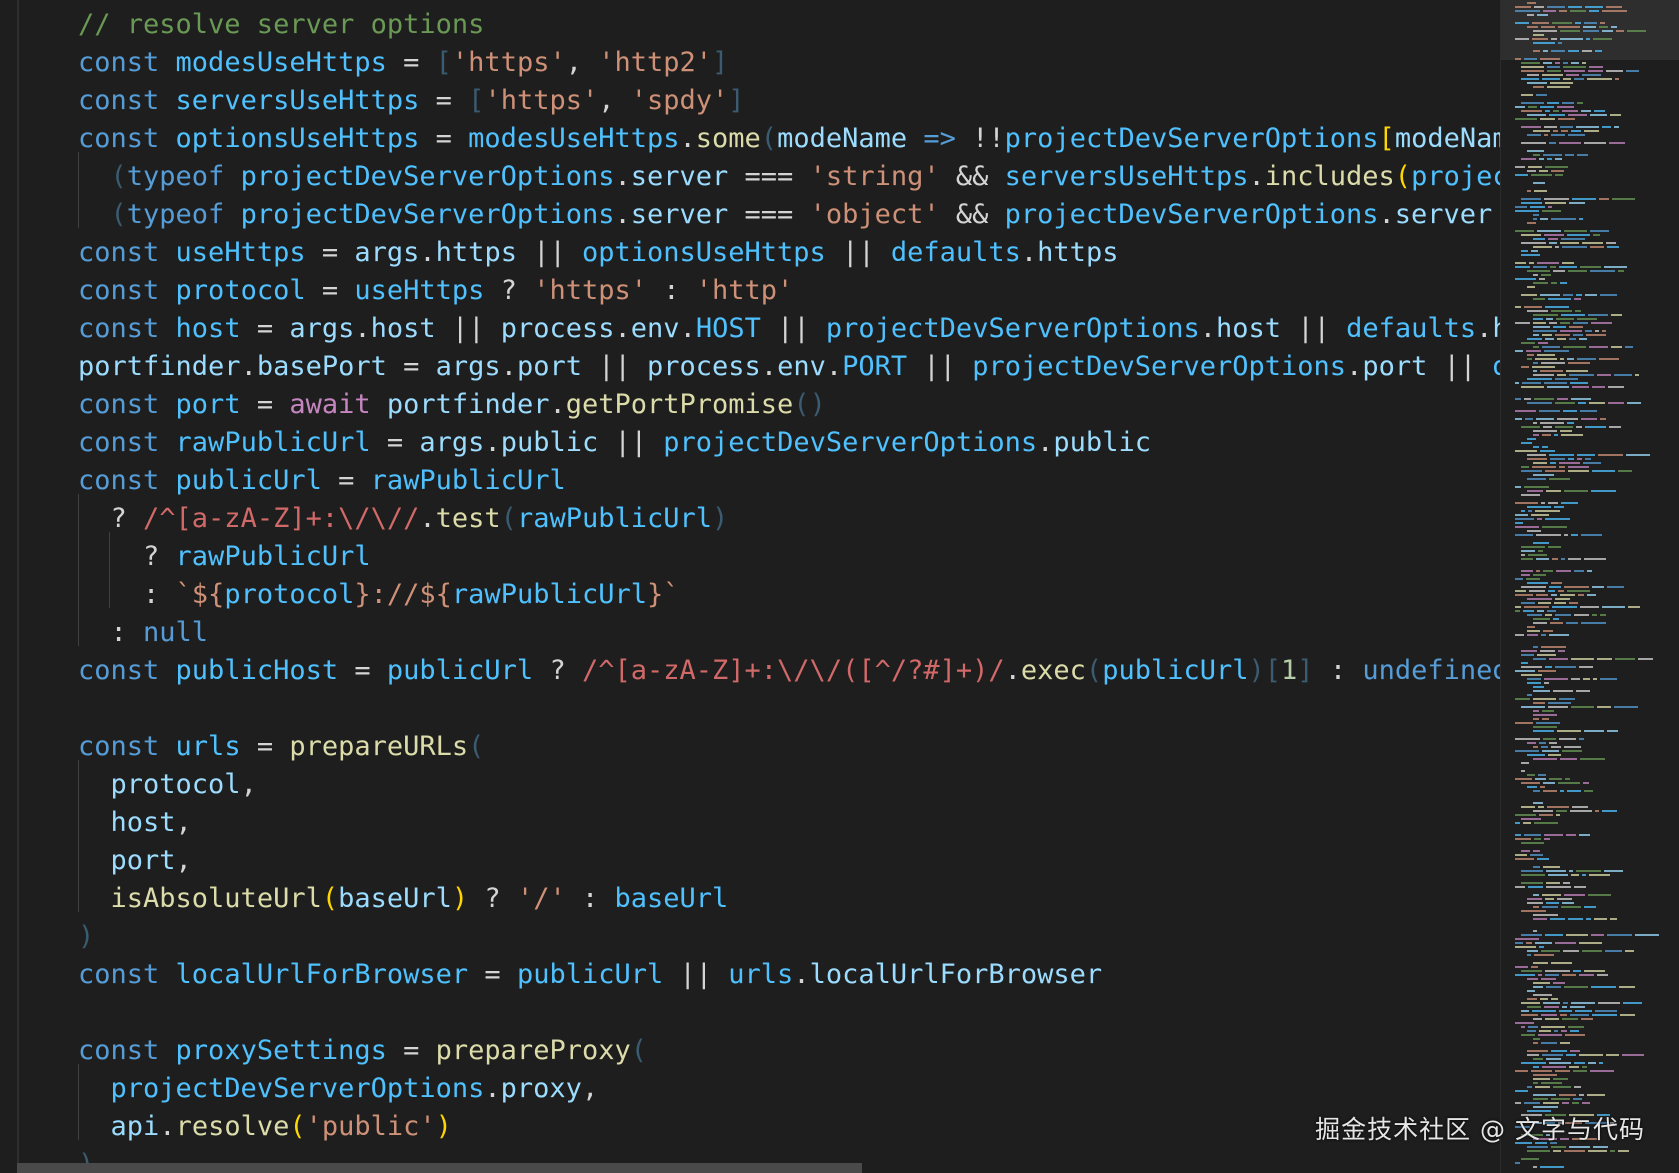  I want to click on code-line: : `${protocol}://${rawPublicUrl}`, so click(379, 595).